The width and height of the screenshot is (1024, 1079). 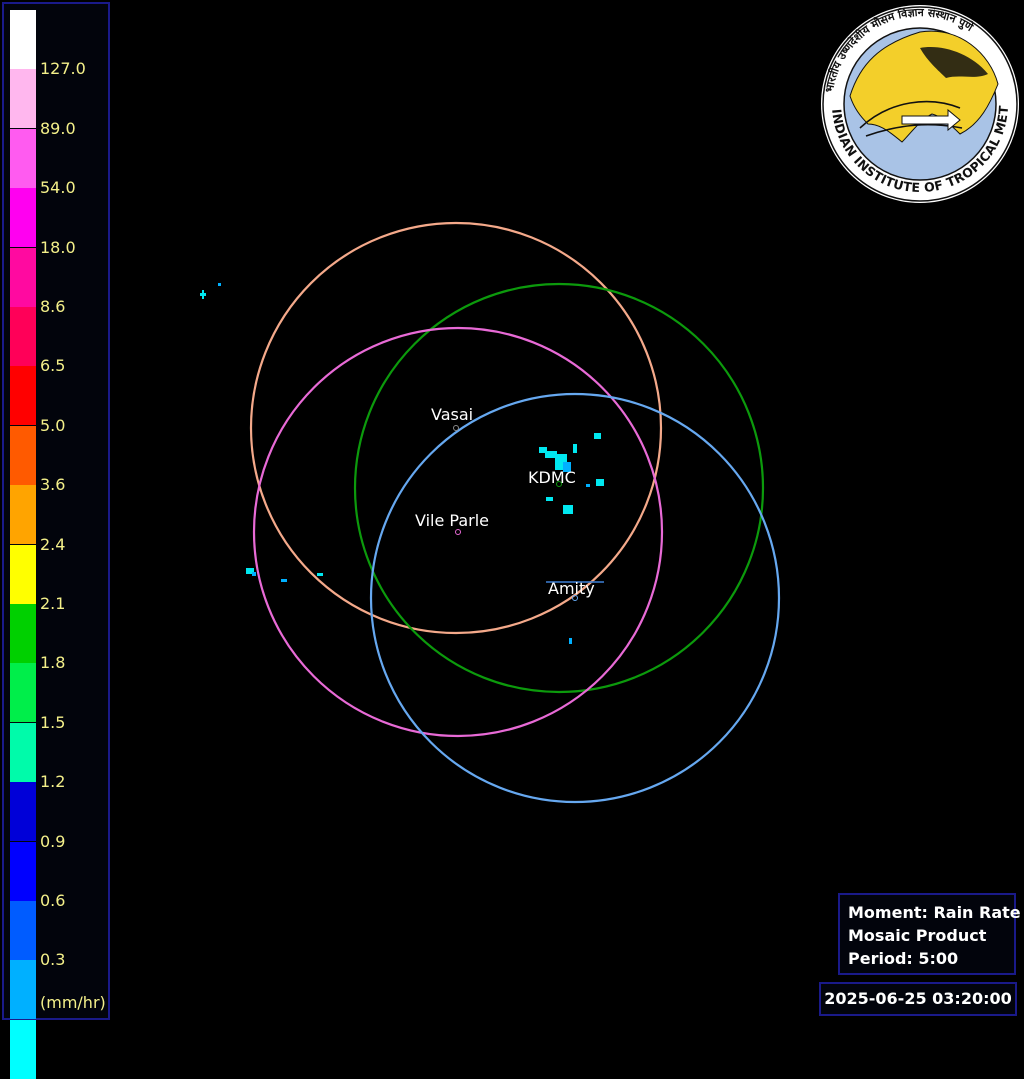 I want to click on timestamp-label: 2025-06-25 03:20:00, so click(x=918, y=999).